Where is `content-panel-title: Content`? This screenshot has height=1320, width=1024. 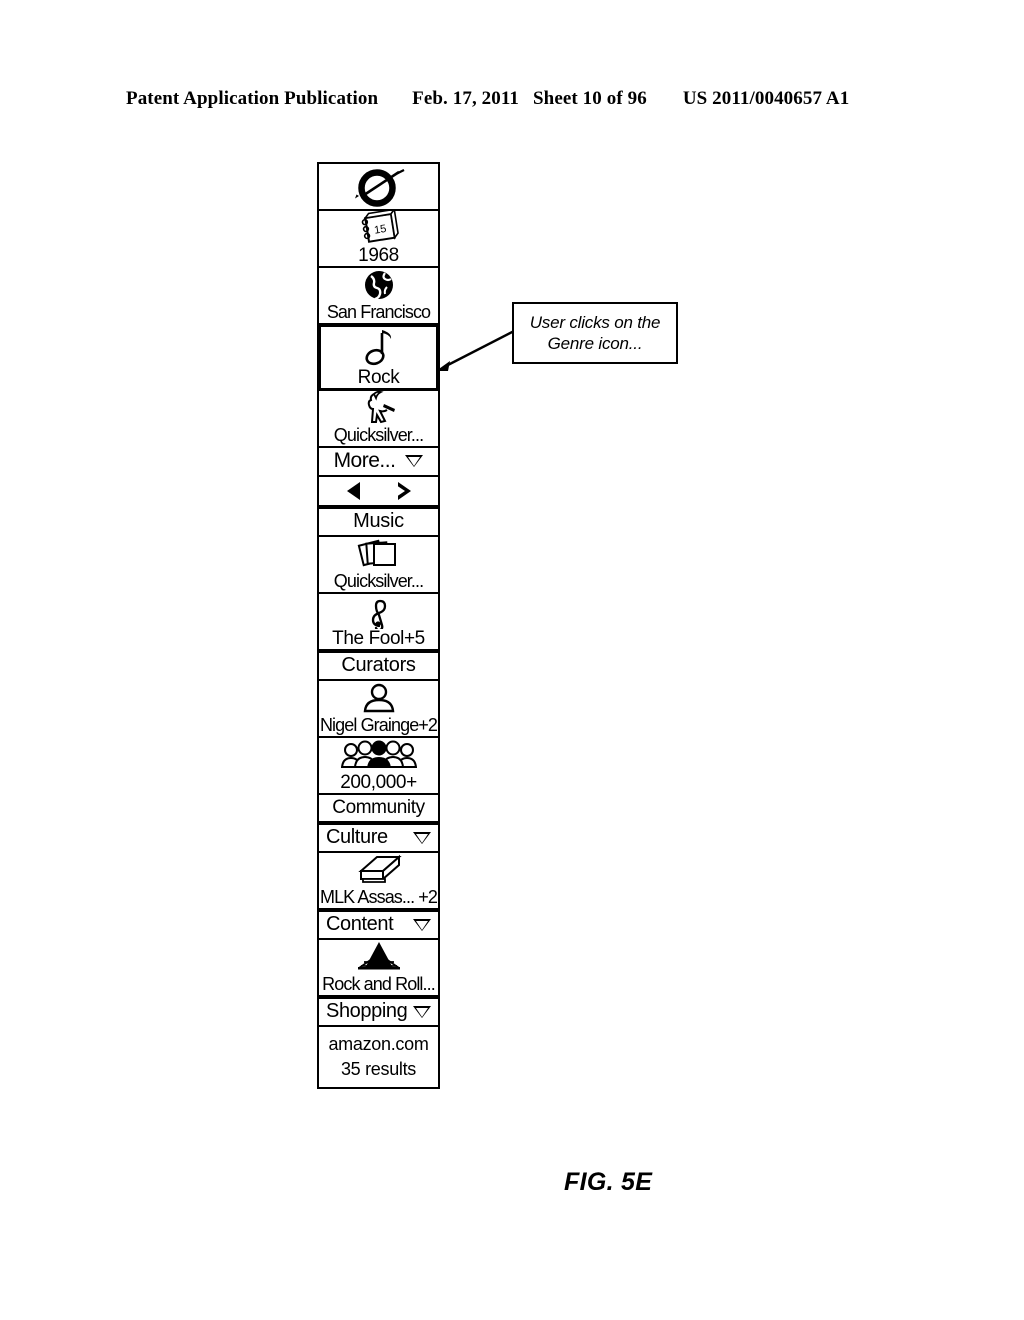
content-panel-title: Content is located at coordinates (360, 924).